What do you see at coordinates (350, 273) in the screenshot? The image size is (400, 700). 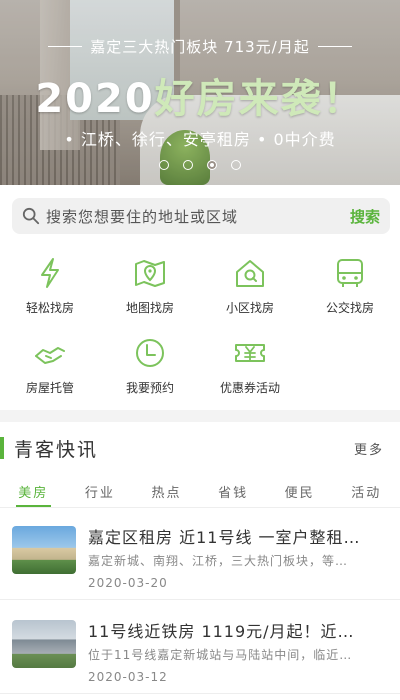 I see `bus-icon` at bounding box center [350, 273].